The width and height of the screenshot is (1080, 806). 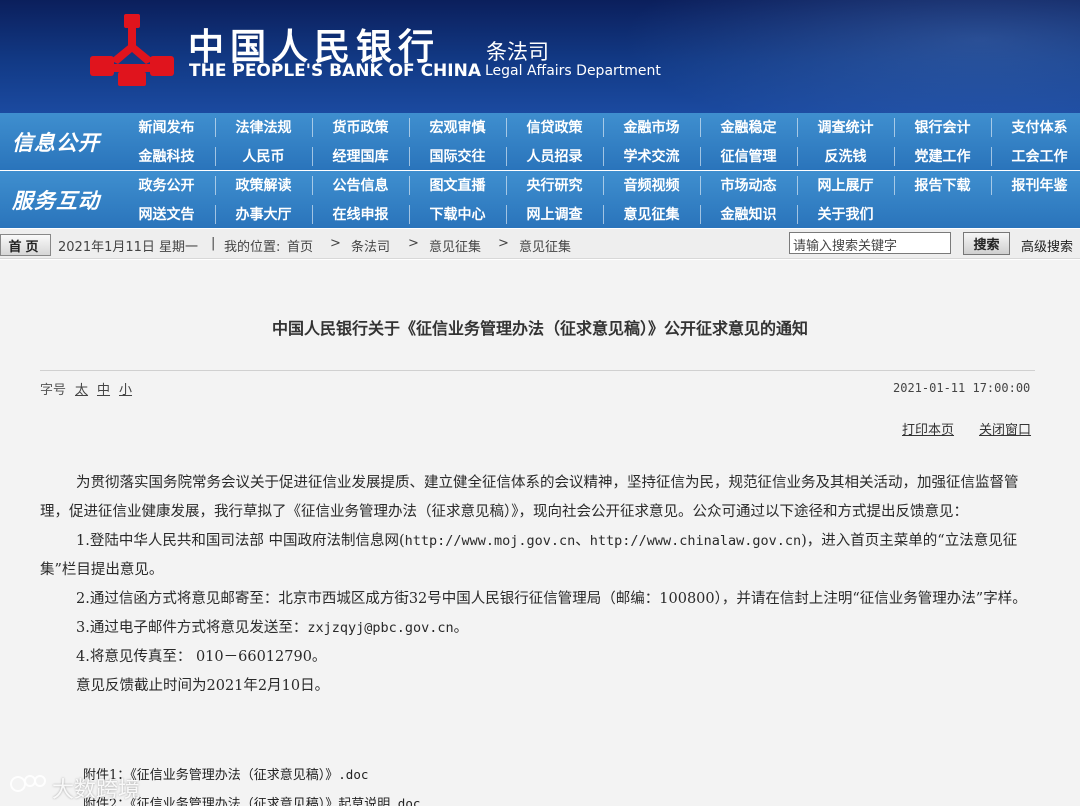 What do you see at coordinates (335, 71) in the screenshot?
I see `bank-name-en: THE PEOPLE'S BANK OF CHINA` at bounding box center [335, 71].